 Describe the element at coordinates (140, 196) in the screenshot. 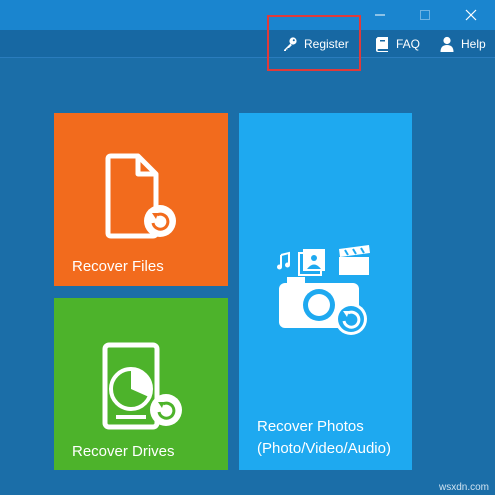

I see `file-recover-icon` at that location.